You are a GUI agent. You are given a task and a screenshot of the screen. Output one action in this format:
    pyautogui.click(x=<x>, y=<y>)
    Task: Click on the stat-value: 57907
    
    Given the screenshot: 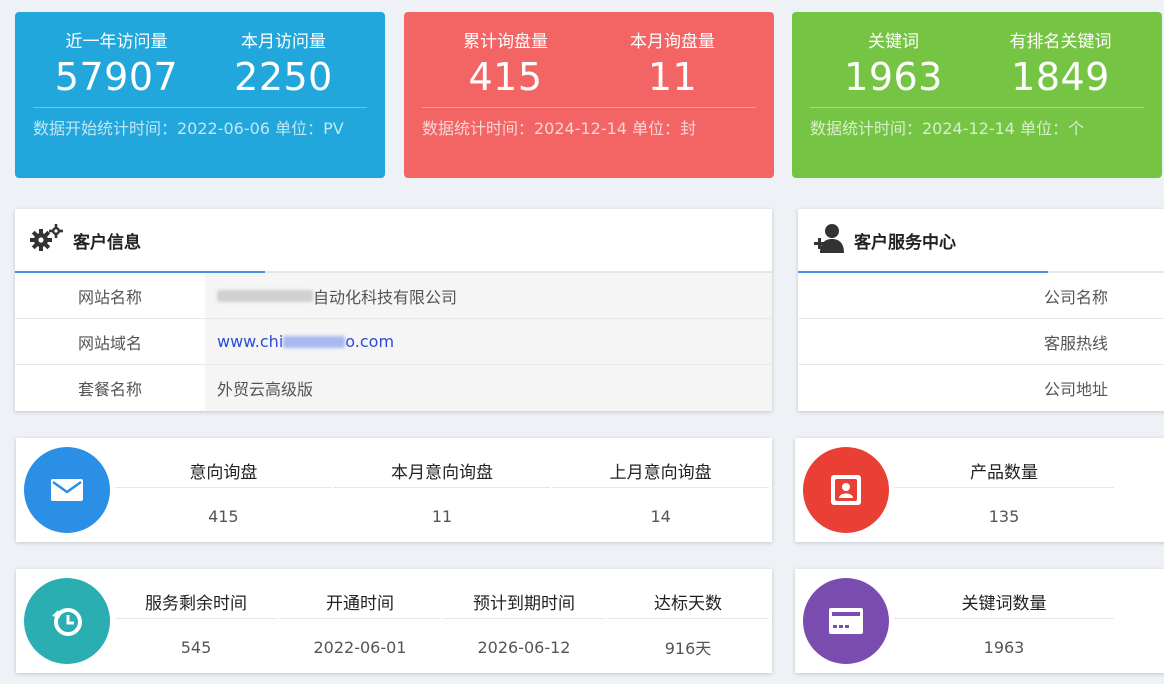 What is the action you would take?
    pyautogui.click(x=116, y=77)
    